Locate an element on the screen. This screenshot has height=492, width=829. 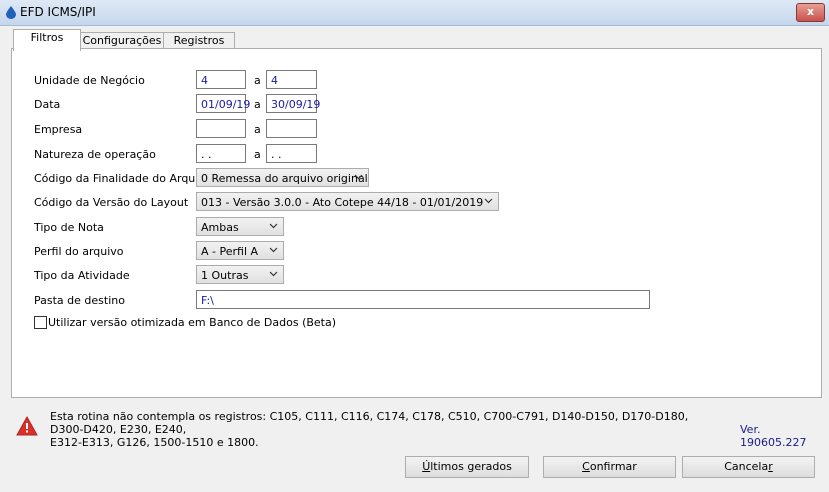
perfil-value: A - Perfil A is located at coordinates (230, 251).